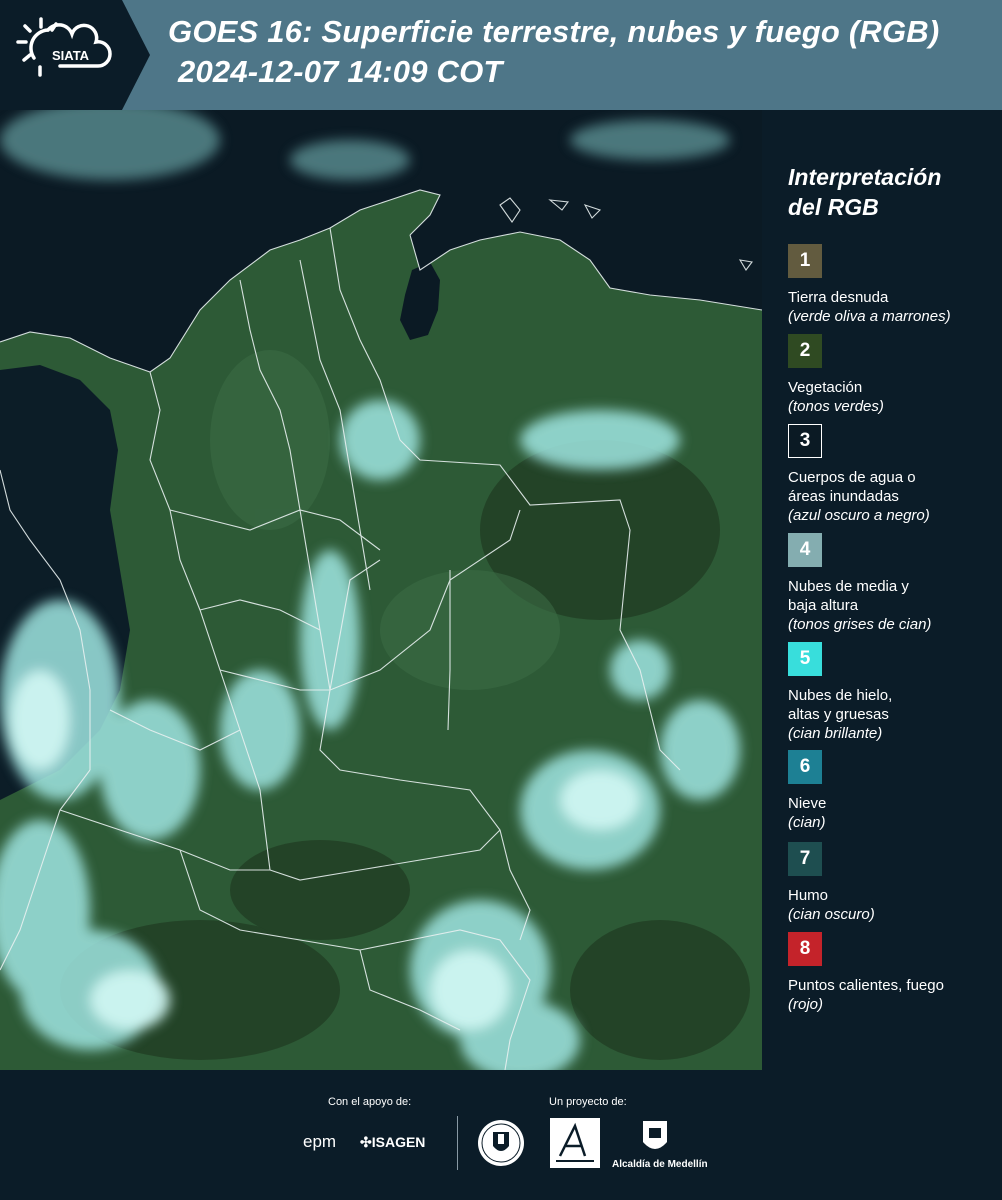 The width and height of the screenshot is (1002, 1200). I want to click on legend-swatch-8: 8, so click(805, 949).